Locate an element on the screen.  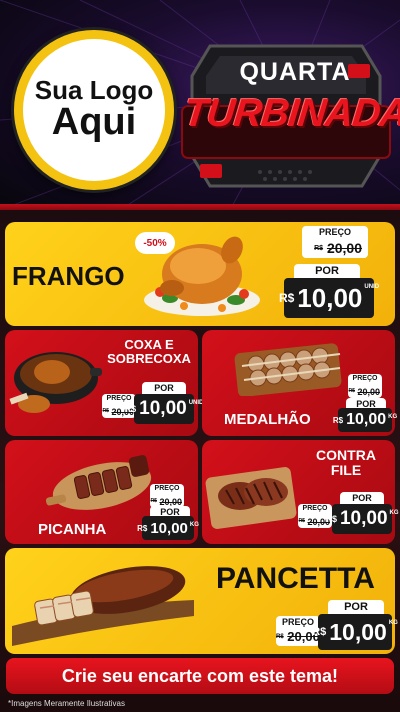
frango-por-label: POR is located at coordinates (327, 271).